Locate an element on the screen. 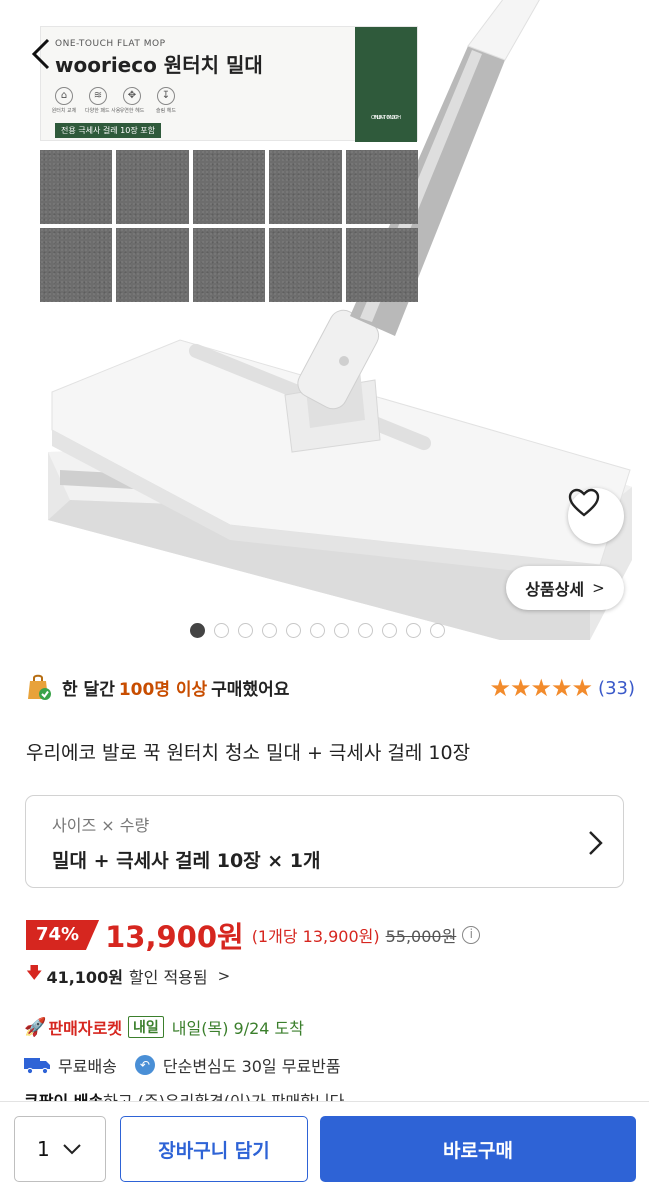  quantity-value: 1 is located at coordinates (43, 1149).